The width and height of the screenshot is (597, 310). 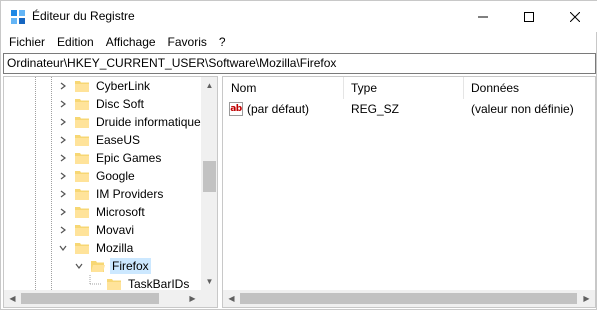 I want to click on tree-item-epic-games: Epic Games, so click(x=110, y=158).